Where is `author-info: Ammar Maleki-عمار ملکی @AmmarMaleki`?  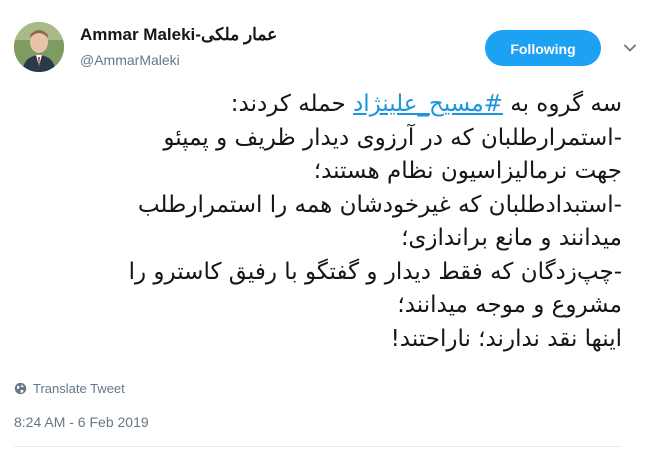 author-info: Ammar Maleki-عمار ملکی @AmmarMaleki is located at coordinates (178, 46).